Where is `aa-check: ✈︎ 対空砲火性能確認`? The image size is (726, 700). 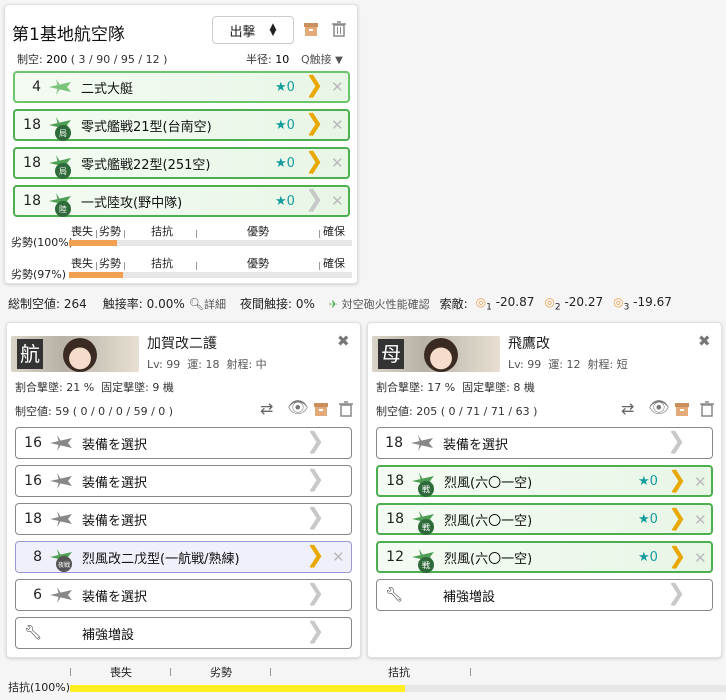
aa-check: ✈︎ 対空砲火性能確認 is located at coordinates (379, 304).